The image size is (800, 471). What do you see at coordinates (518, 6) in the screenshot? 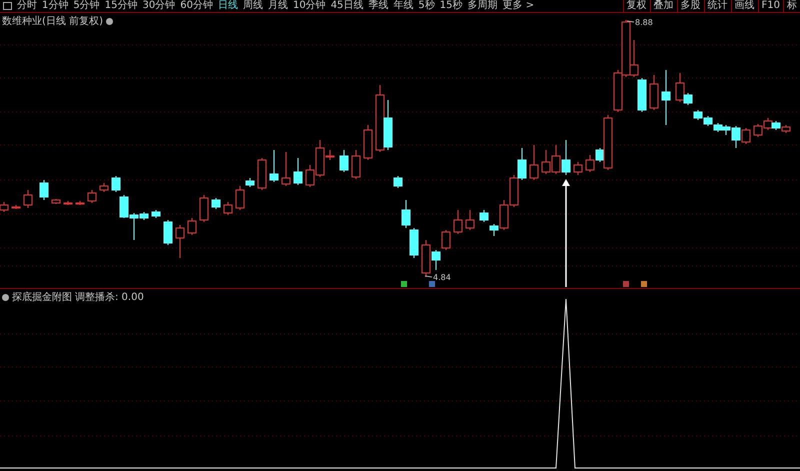
I see `period-tab: 更多 >` at bounding box center [518, 6].